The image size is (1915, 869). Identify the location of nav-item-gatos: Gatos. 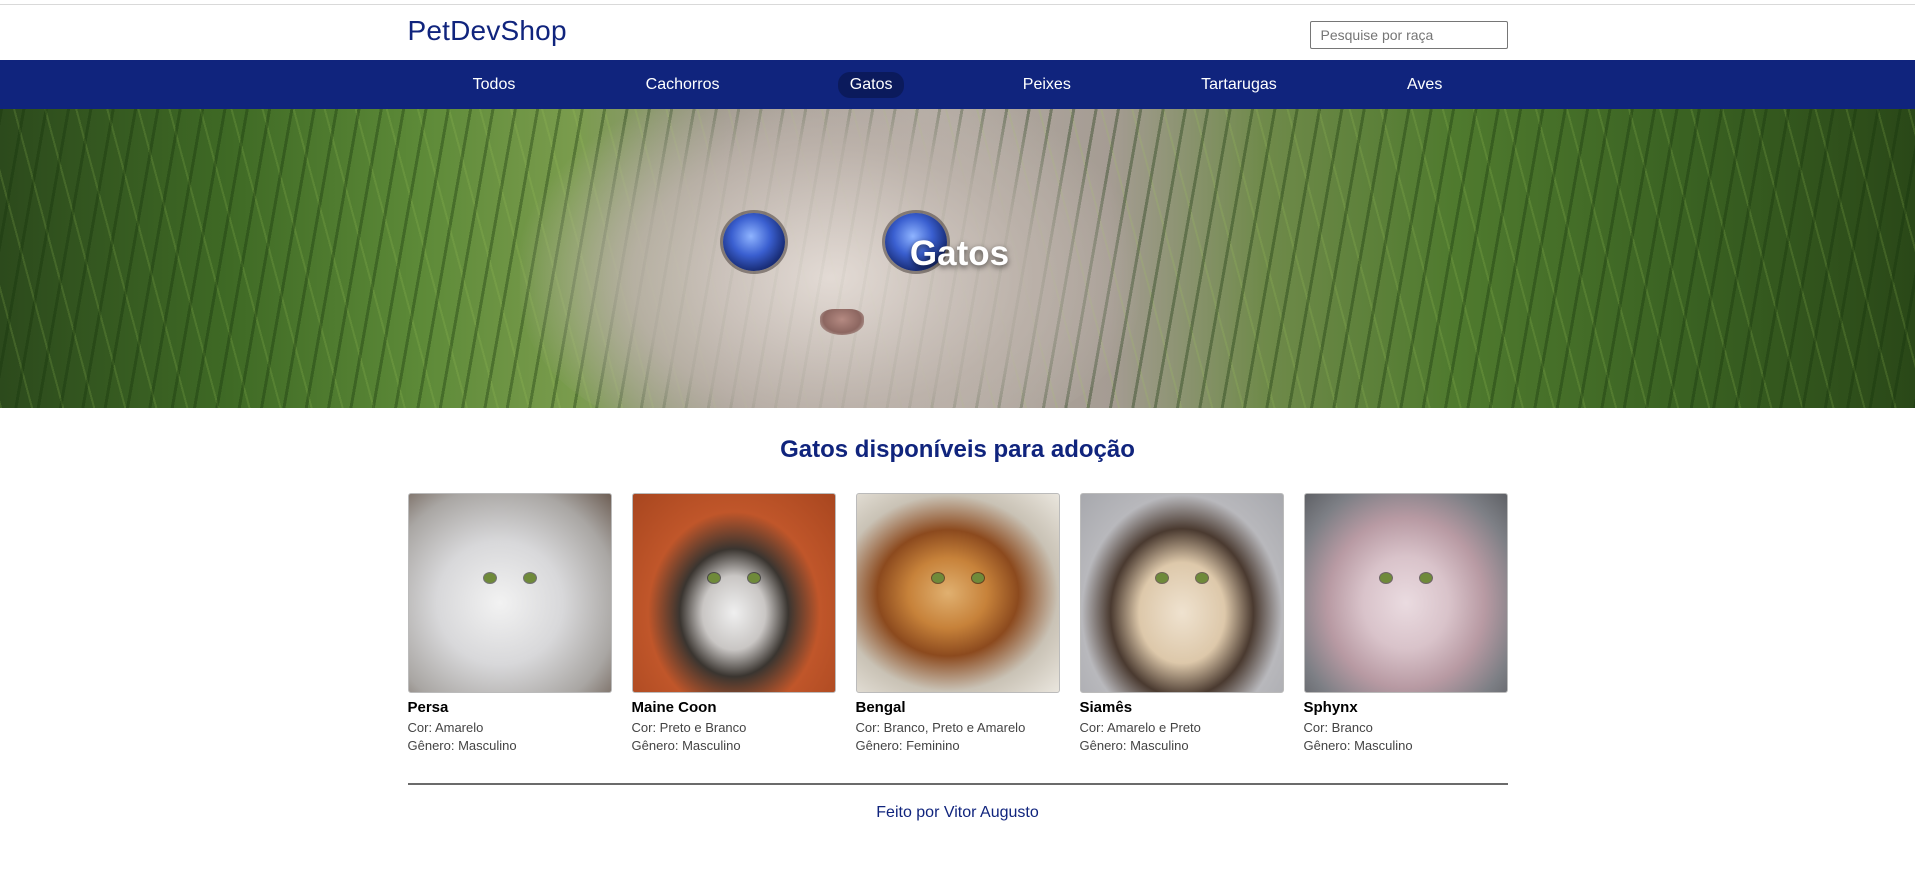
(871, 84).